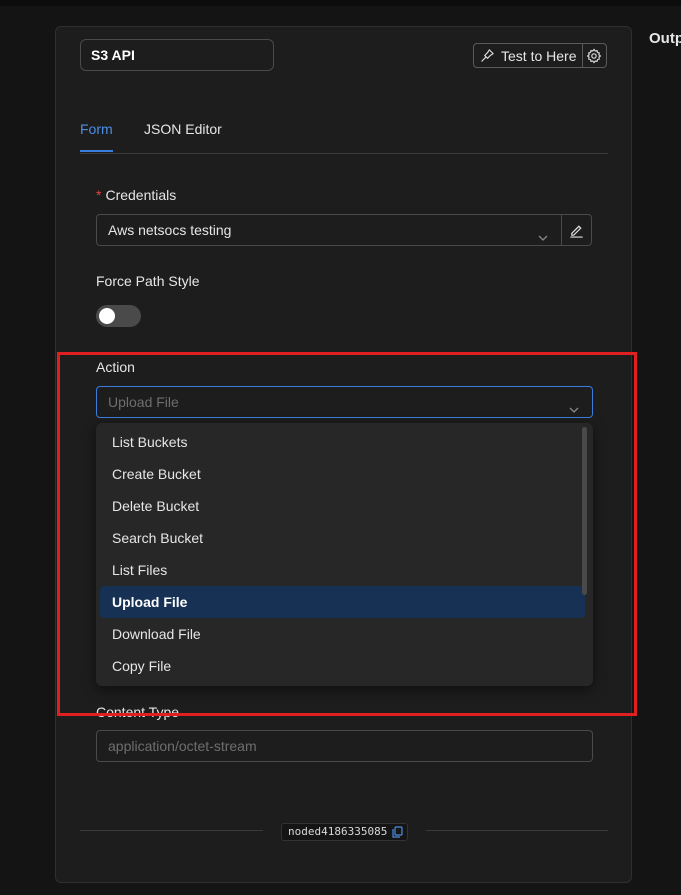 The width and height of the screenshot is (681, 895). I want to click on option-upload-file: Upload File, so click(342, 602).